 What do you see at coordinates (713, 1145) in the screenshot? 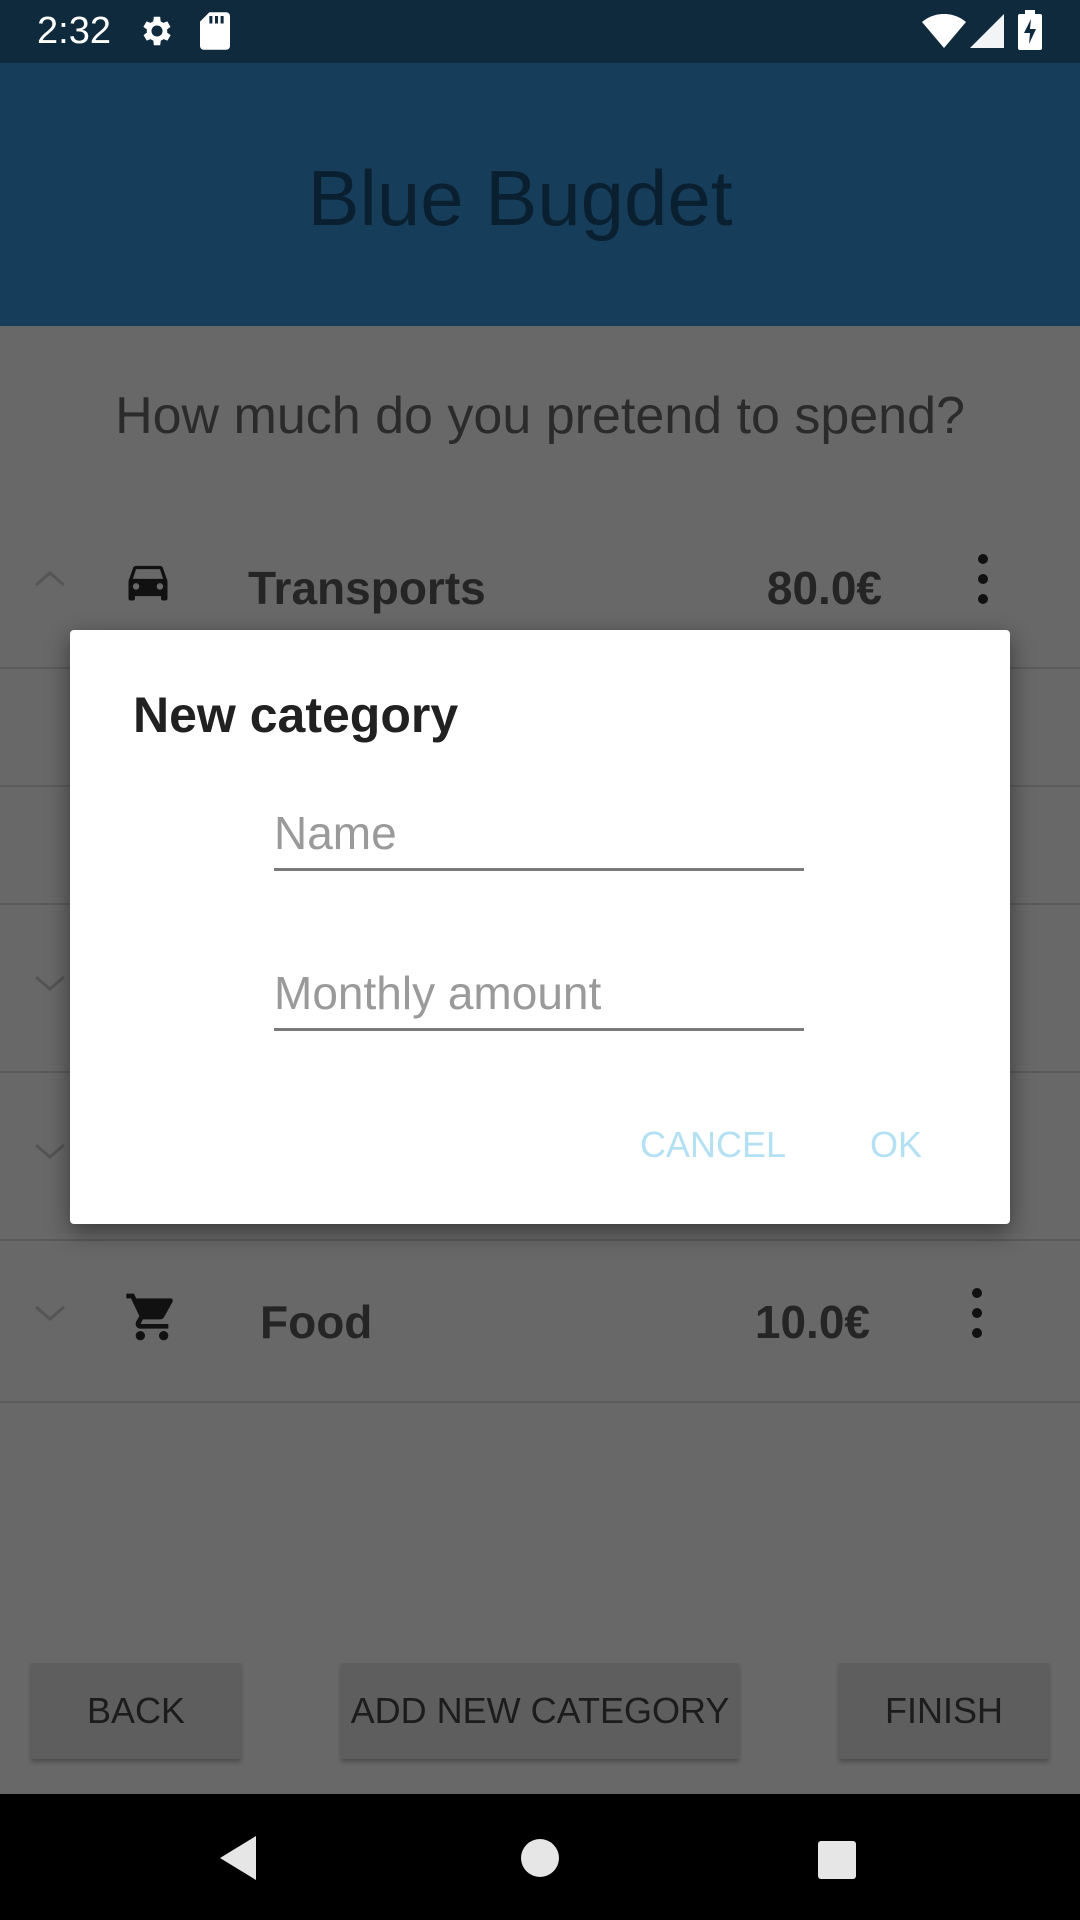
I see `cancel-button: CANCEL` at bounding box center [713, 1145].